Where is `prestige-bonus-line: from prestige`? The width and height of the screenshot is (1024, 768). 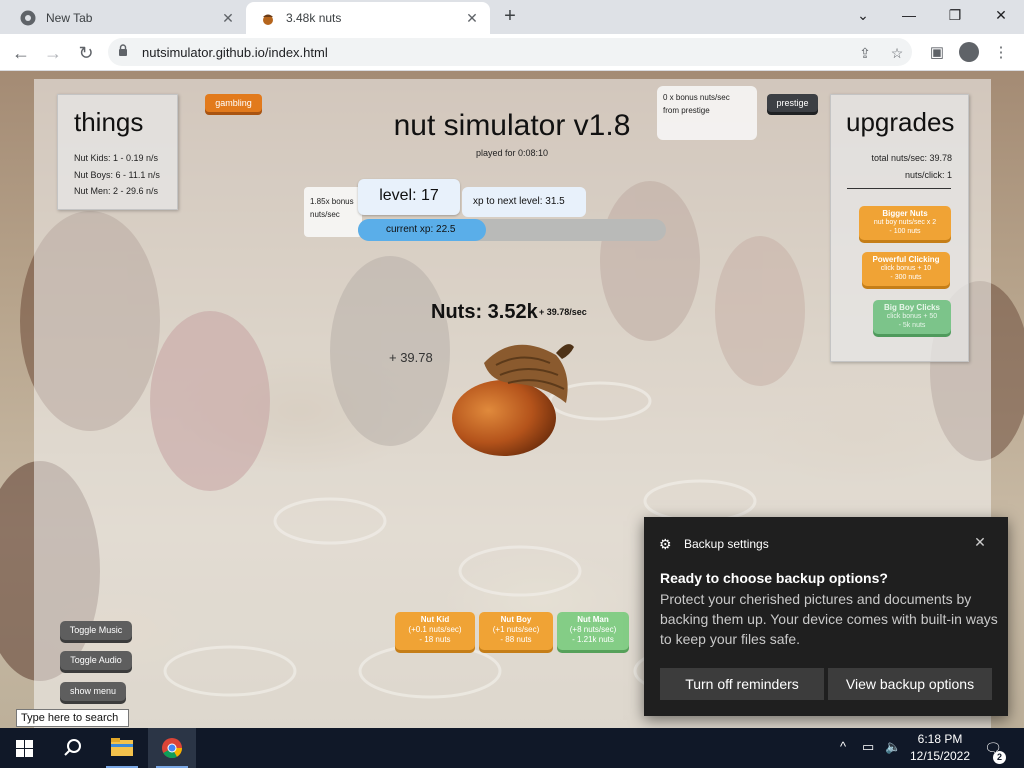
prestige-bonus-line: from prestige is located at coordinates (686, 110).